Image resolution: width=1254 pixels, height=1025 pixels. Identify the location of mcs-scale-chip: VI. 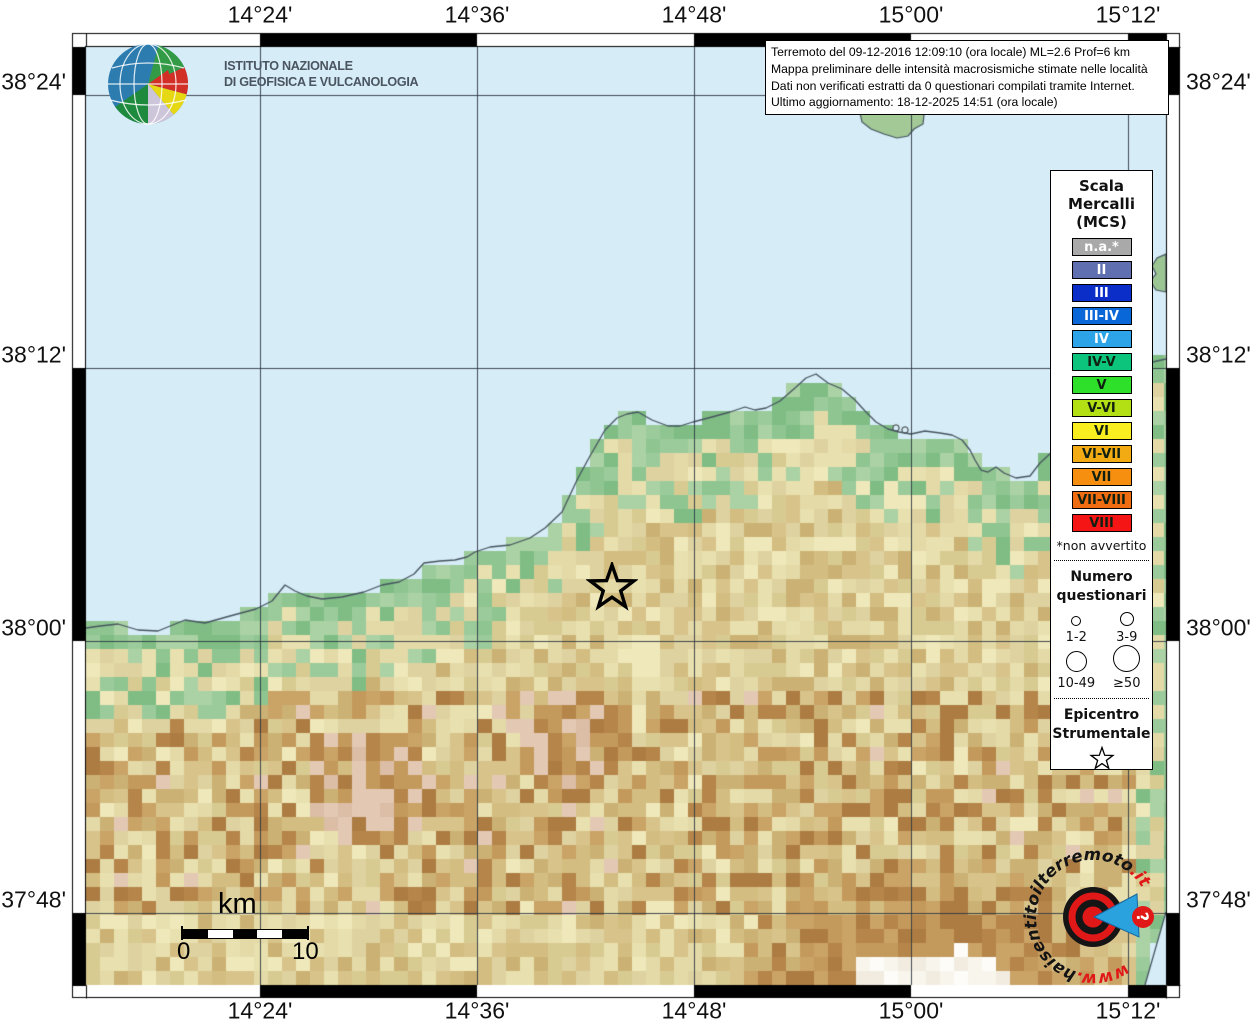
(1101, 431).